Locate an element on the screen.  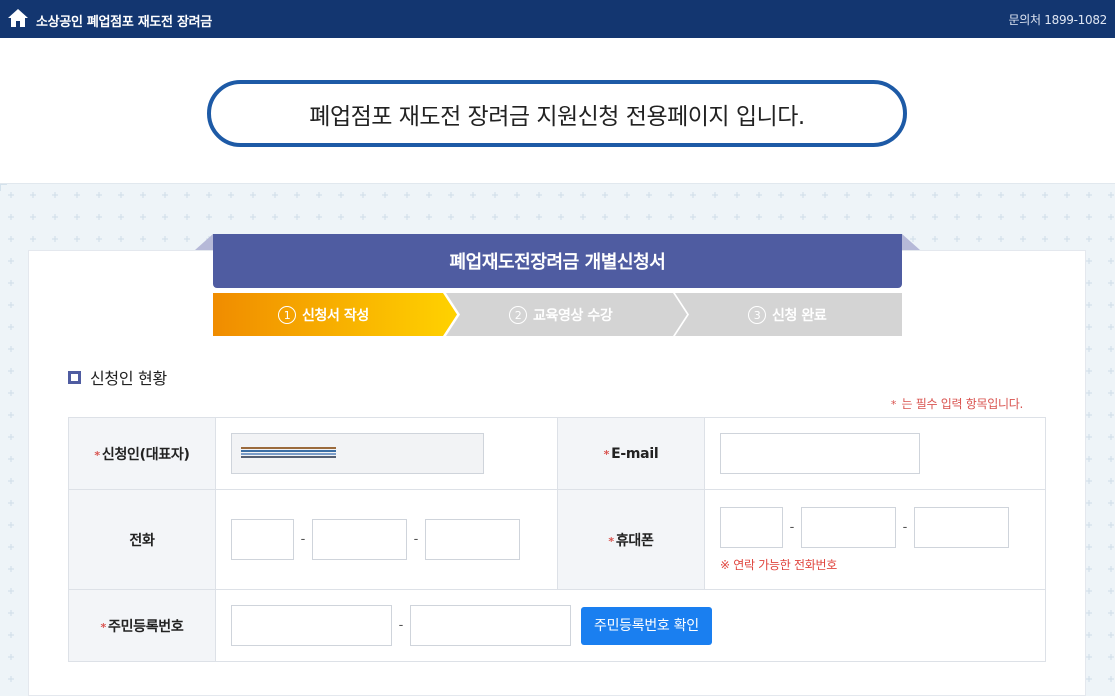
step-2-number: 2 is located at coordinates (518, 315).